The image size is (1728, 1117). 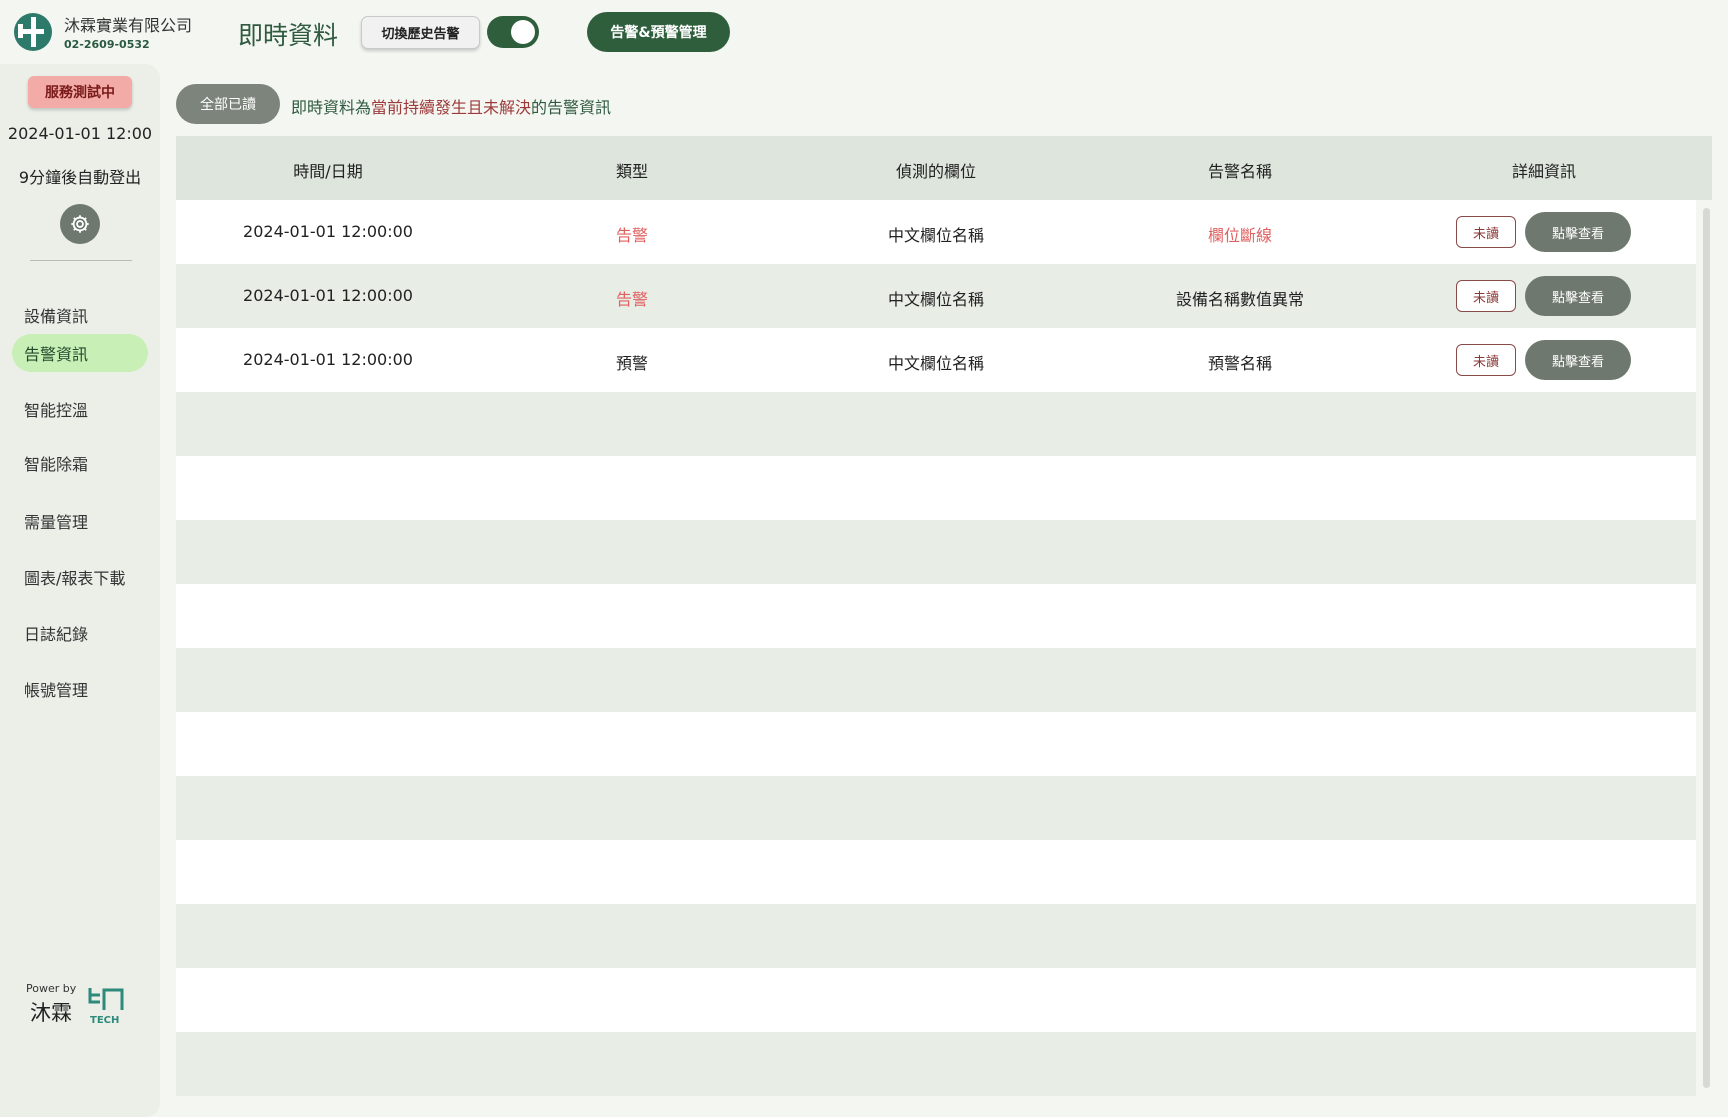 What do you see at coordinates (80, 353) in the screenshot?
I see `sidebar-item-alarm-info: 告警資訊` at bounding box center [80, 353].